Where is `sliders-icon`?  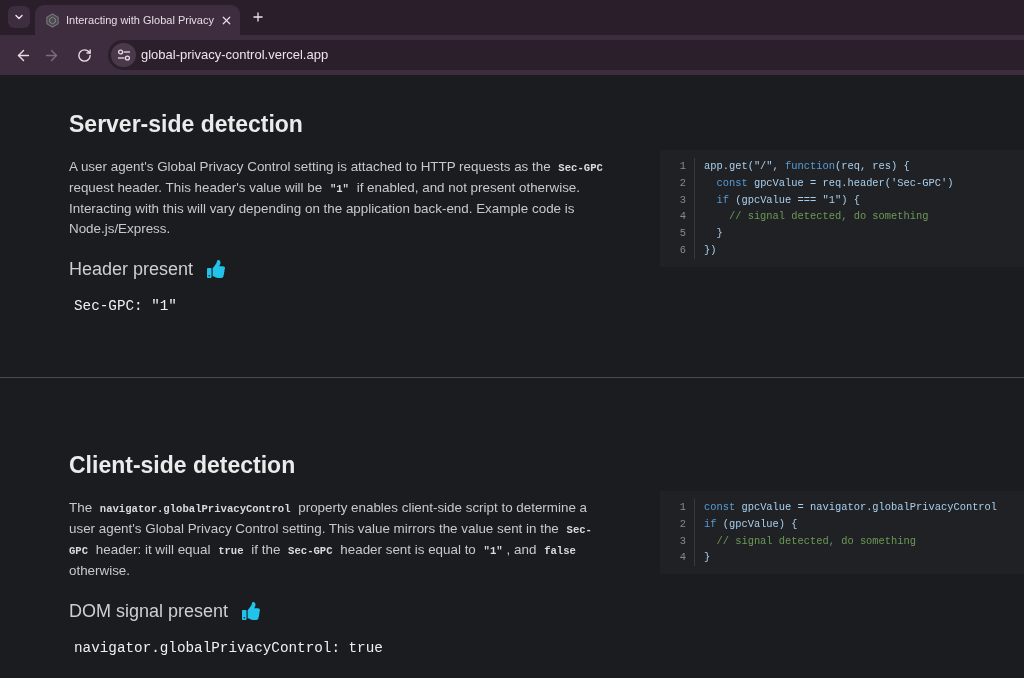
sliders-icon is located at coordinates (123, 55).